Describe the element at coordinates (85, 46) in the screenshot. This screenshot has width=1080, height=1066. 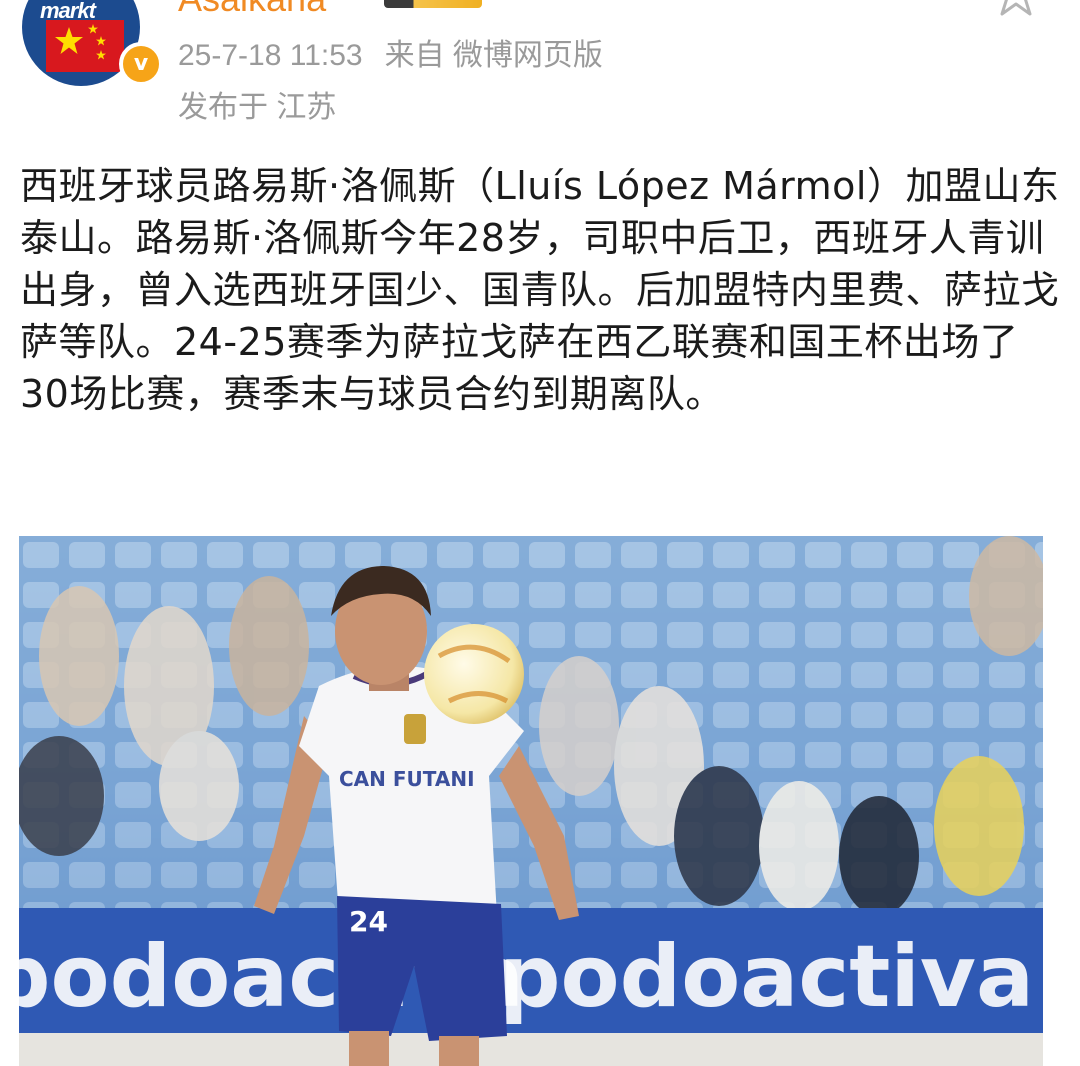
I see `china-flag-icon` at that location.